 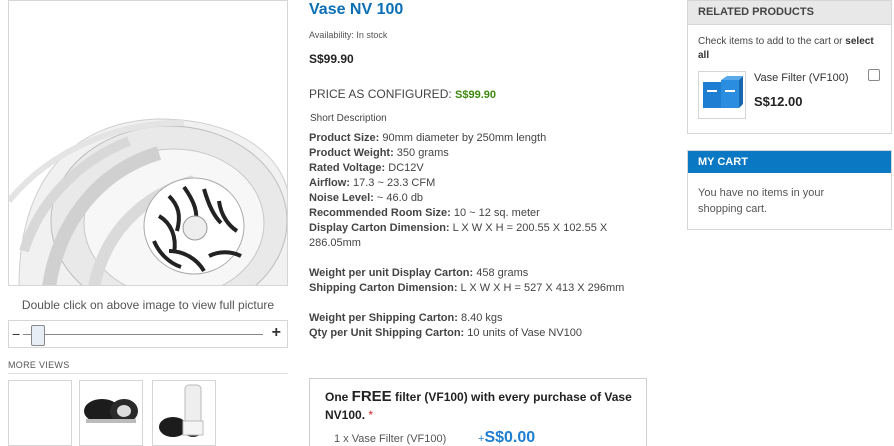 What do you see at coordinates (476, 198) in the screenshot?
I see `spec-row: Noise Level: ~ 46.0 db` at bounding box center [476, 198].